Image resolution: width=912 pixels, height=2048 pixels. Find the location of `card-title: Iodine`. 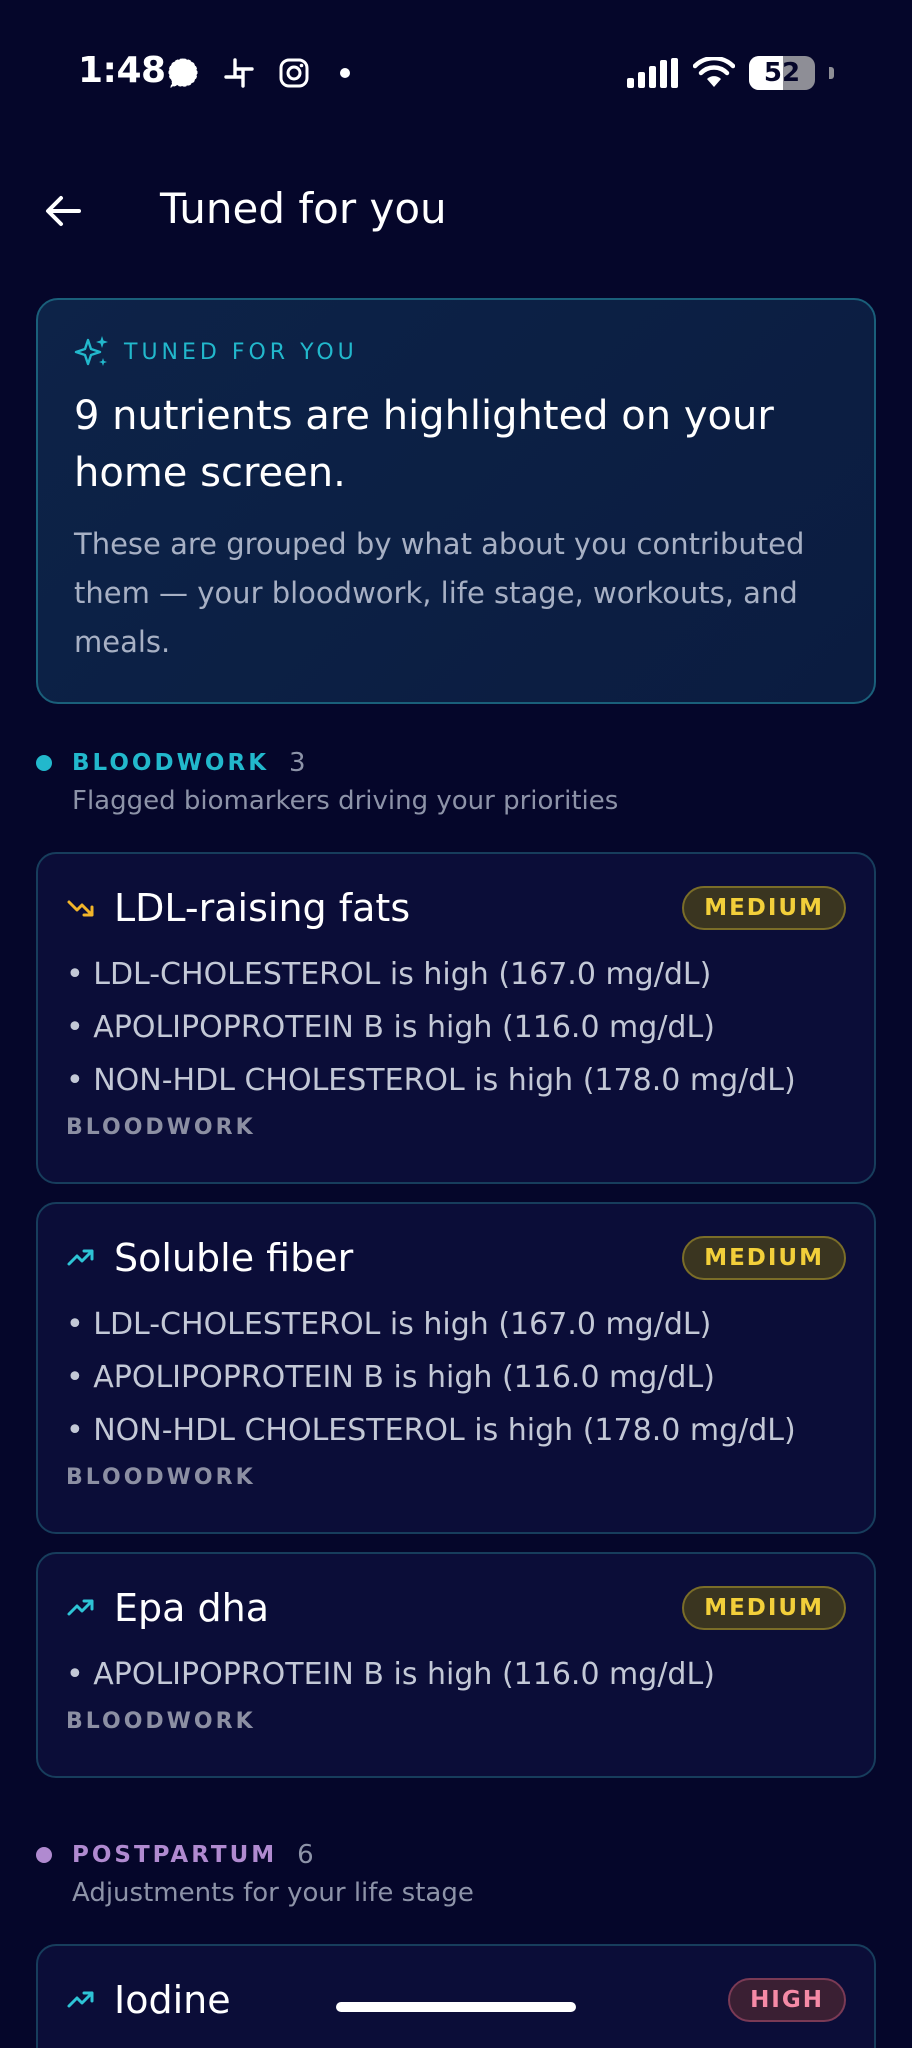

card-title: Iodine is located at coordinates (172, 2000).